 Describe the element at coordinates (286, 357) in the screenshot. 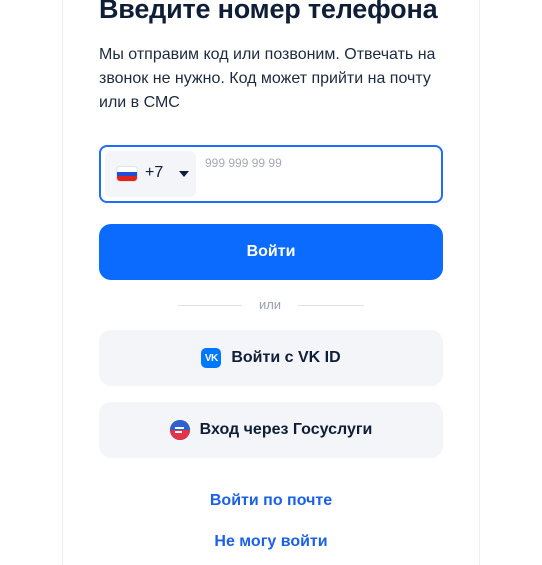

I see `vk-id-login-label: Войти с VK ID` at that location.